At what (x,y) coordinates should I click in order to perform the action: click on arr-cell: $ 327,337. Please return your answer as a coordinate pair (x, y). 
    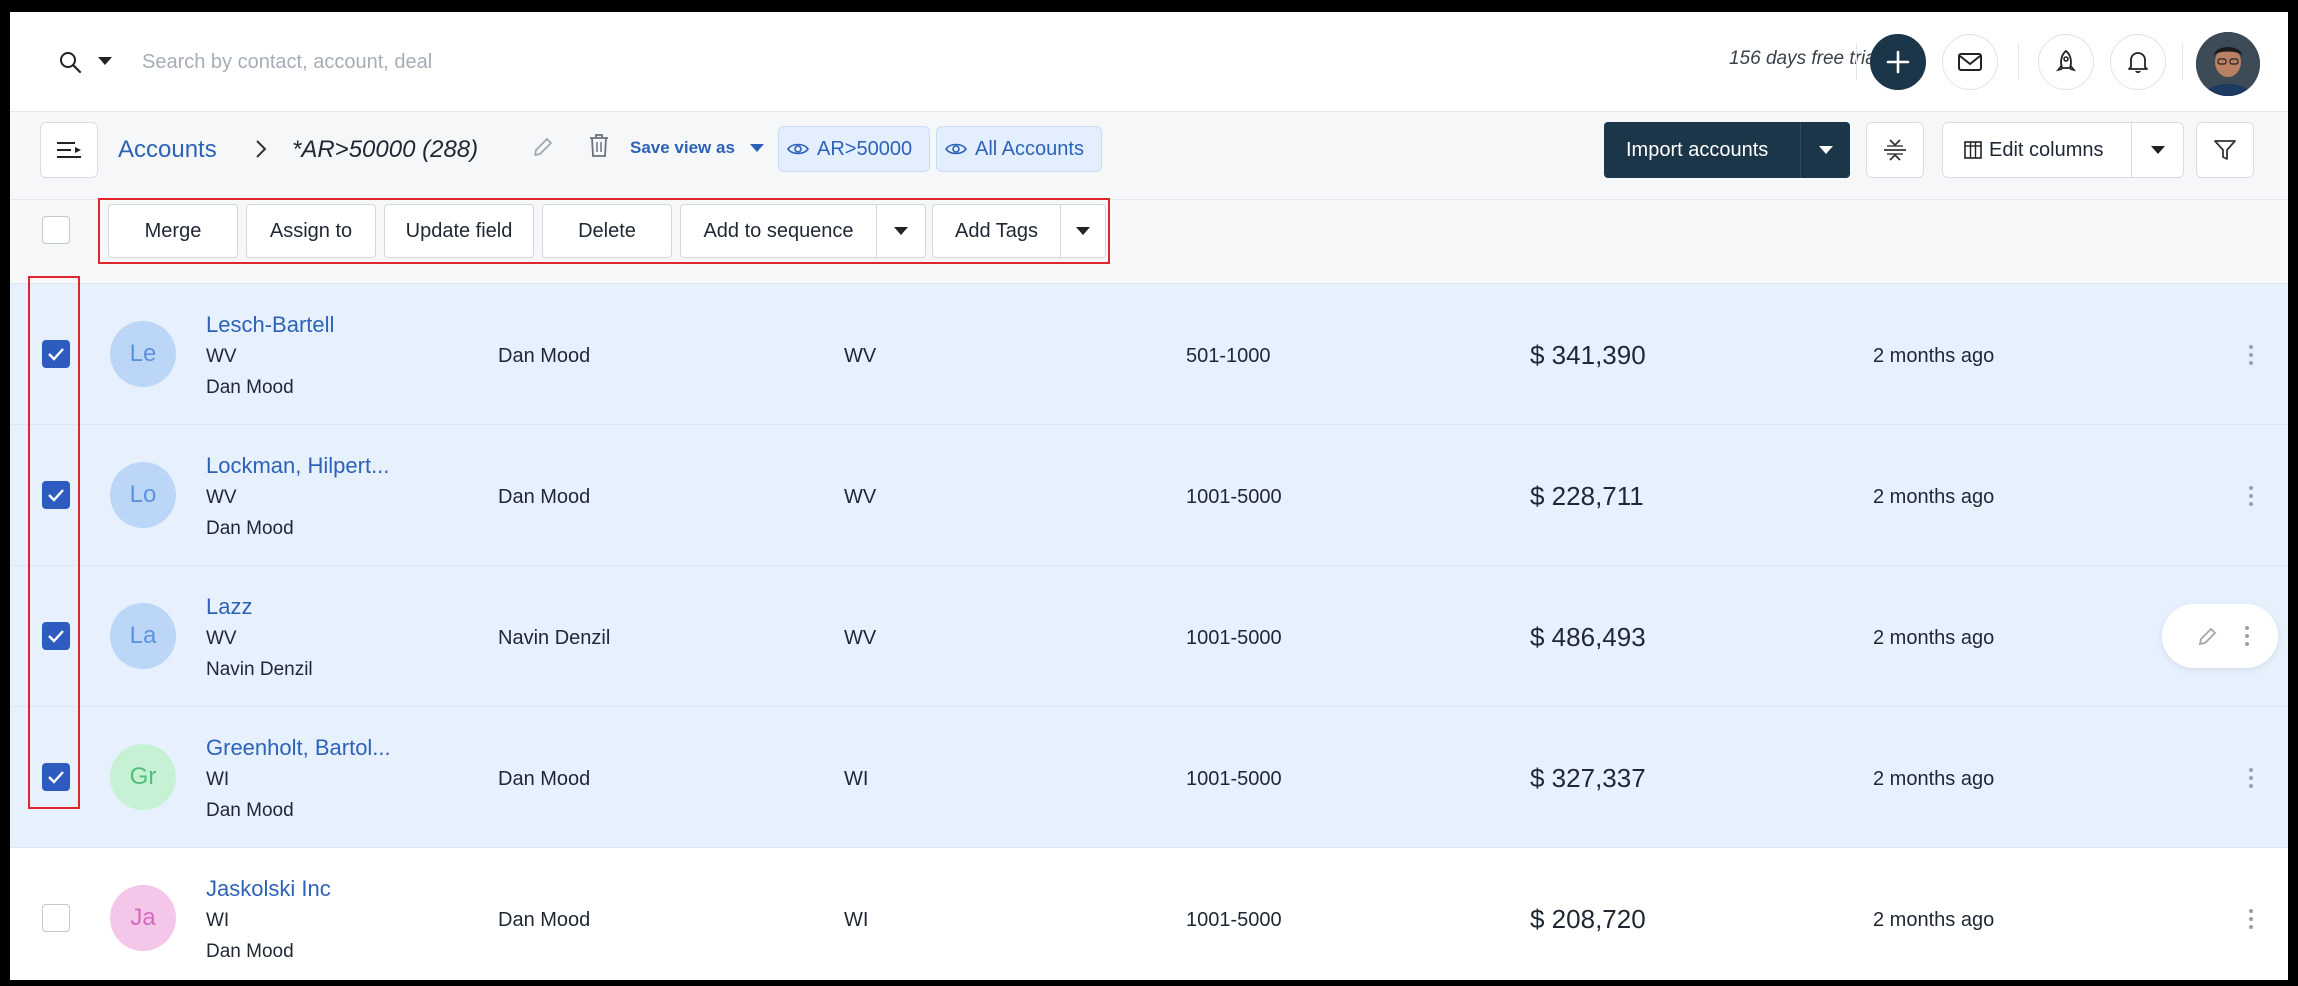
    Looking at the image, I should click on (1588, 778).